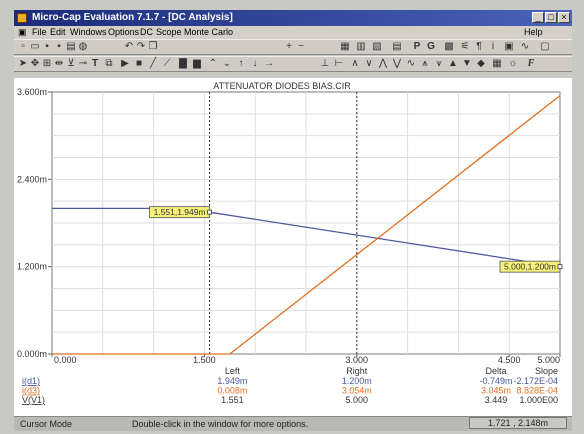 Image resolution: width=584 pixels, height=434 pixels. What do you see at coordinates (496, 400) in the screenshot?
I see `table-cell: 3.449` at bounding box center [496, 400].